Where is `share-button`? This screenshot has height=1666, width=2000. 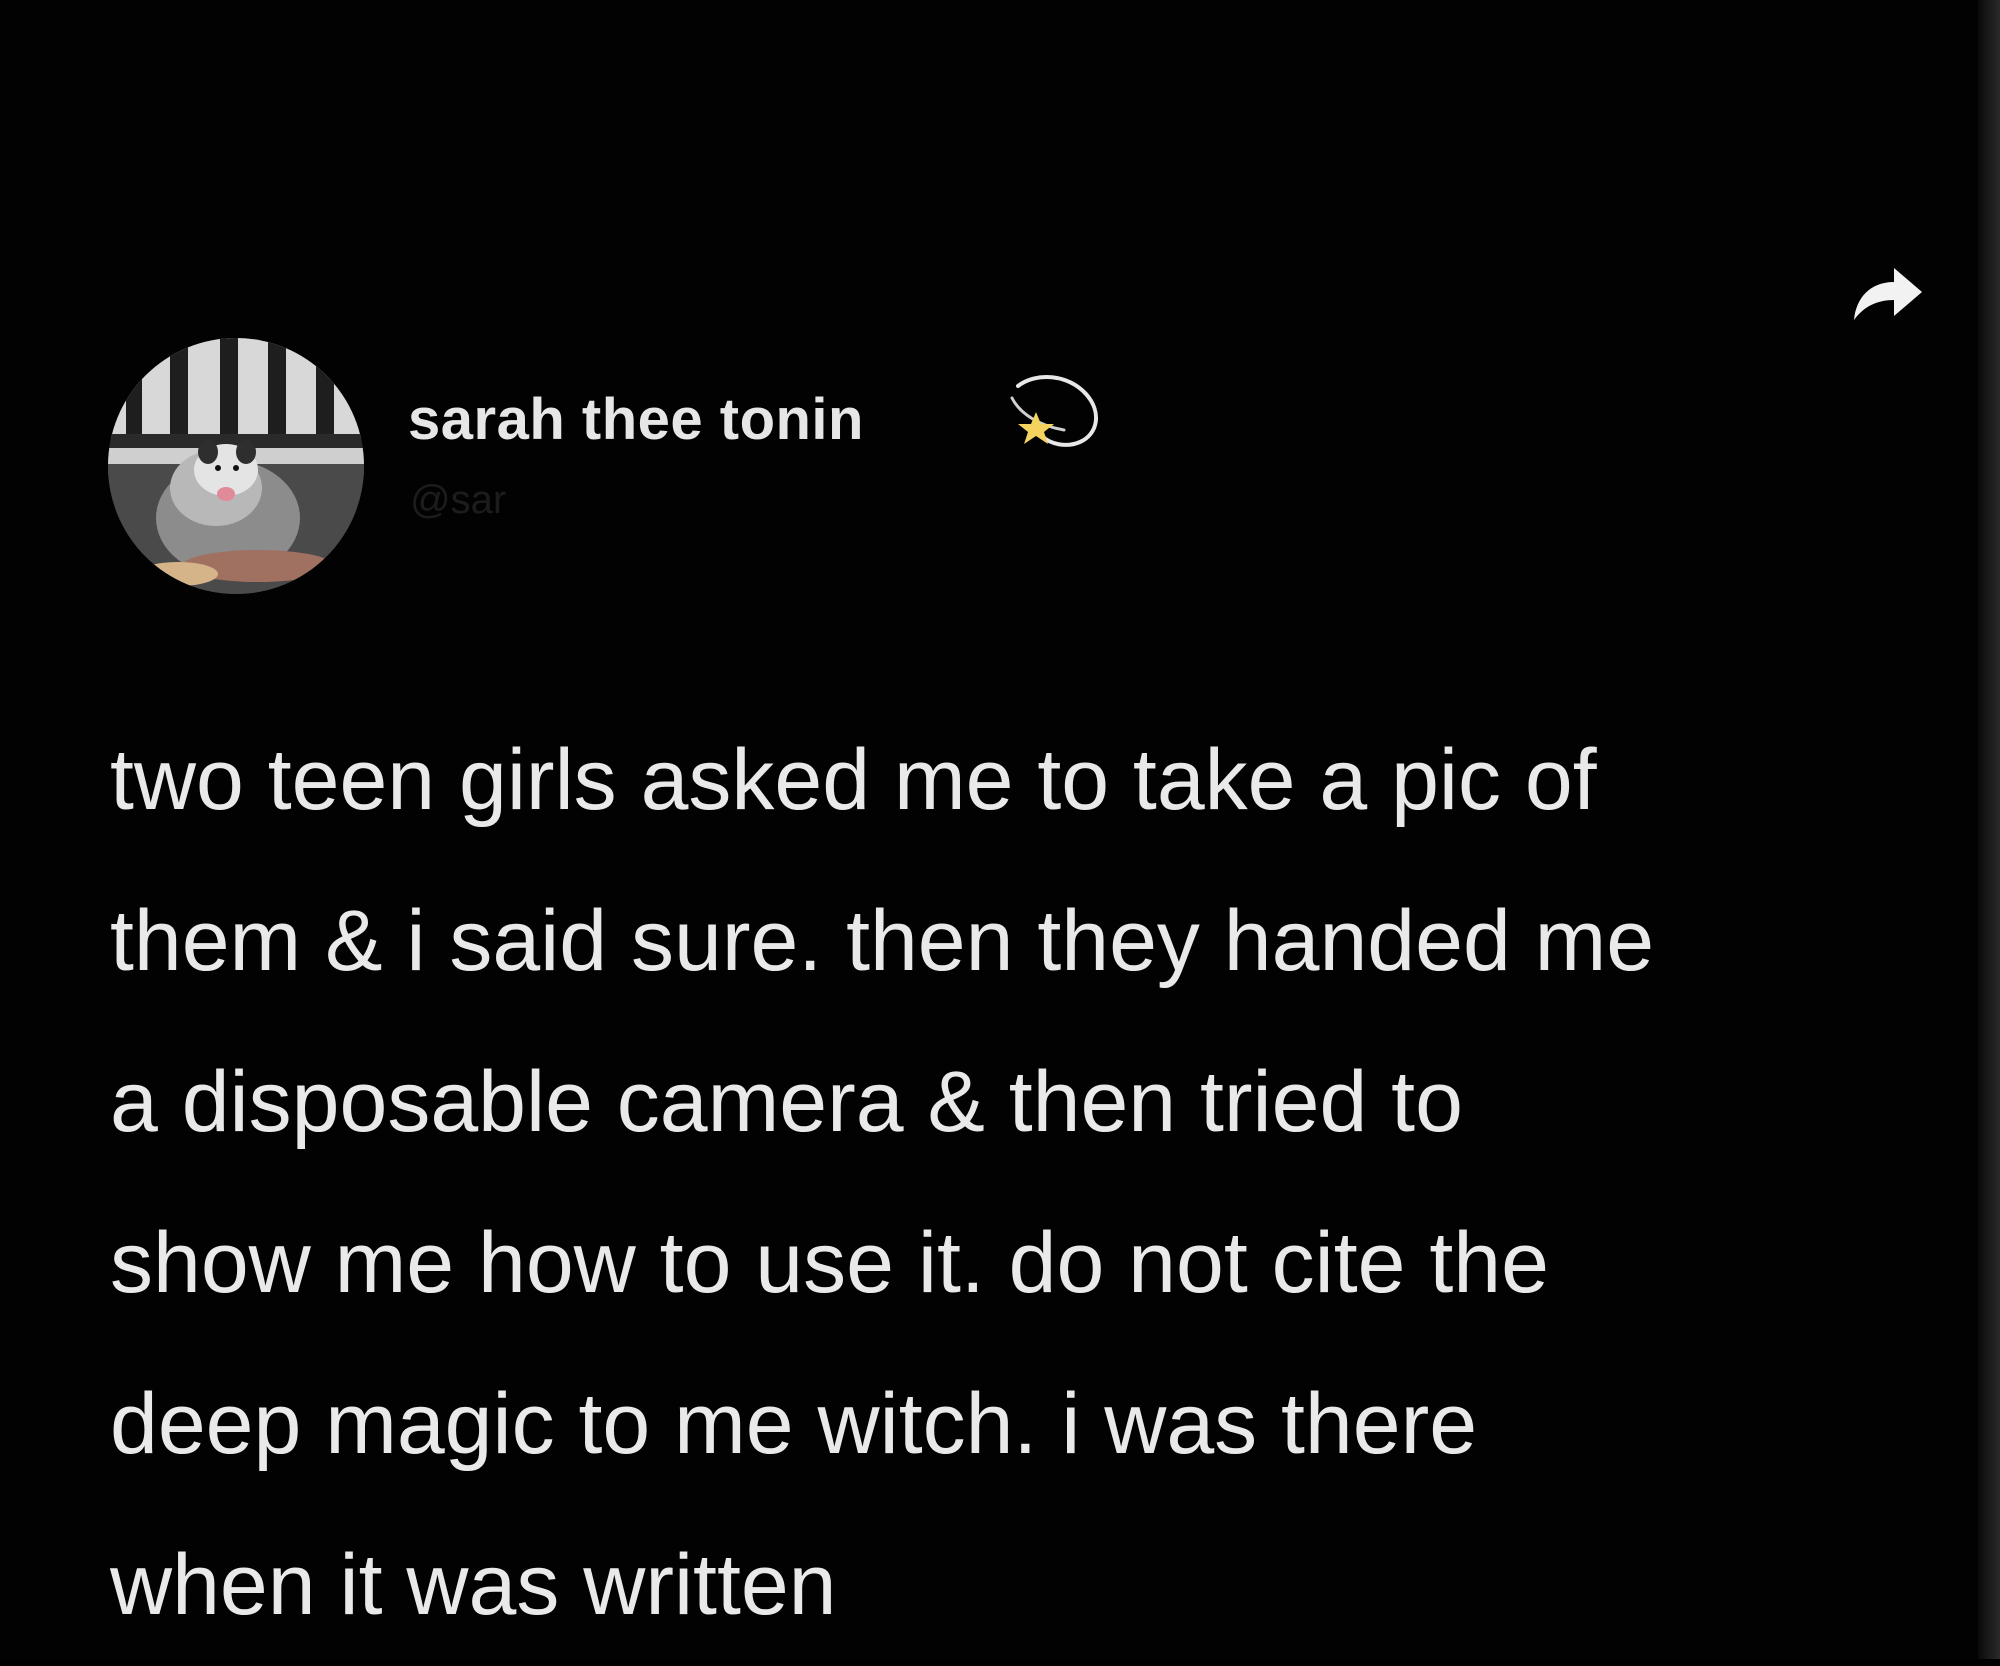
share-button is located at coordinates (1888, 293).